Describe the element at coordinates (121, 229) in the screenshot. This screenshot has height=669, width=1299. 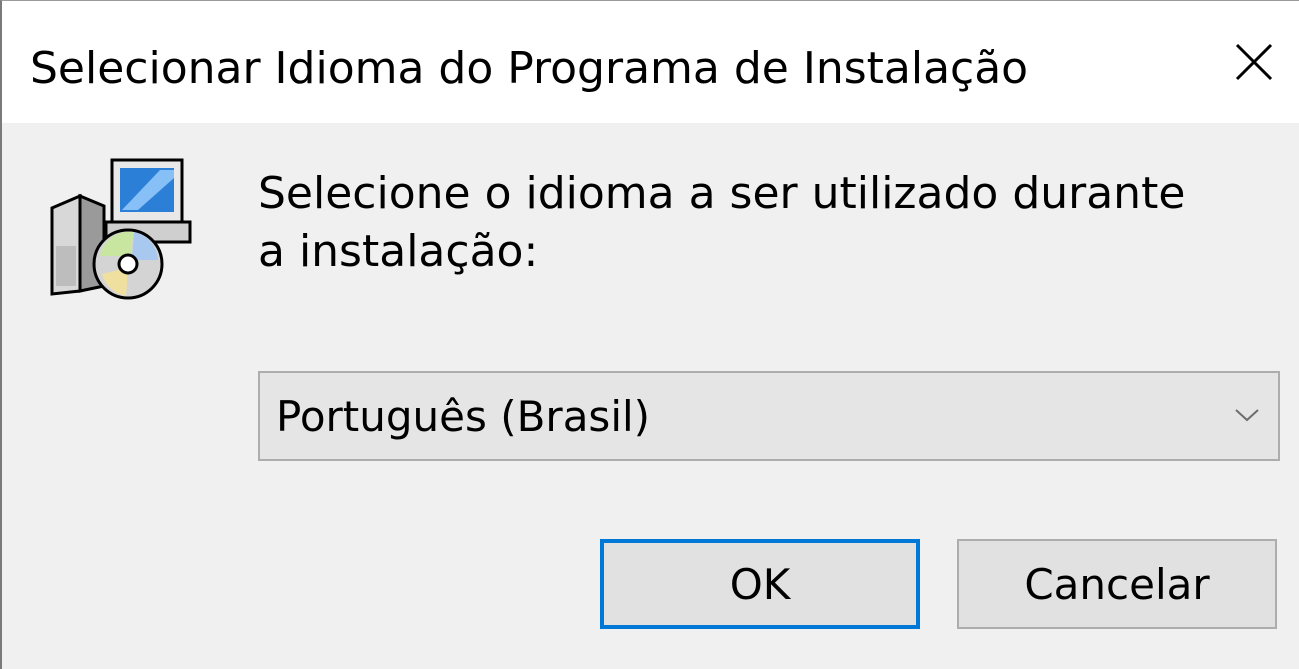
I see `setup-installer-icon` at that location.